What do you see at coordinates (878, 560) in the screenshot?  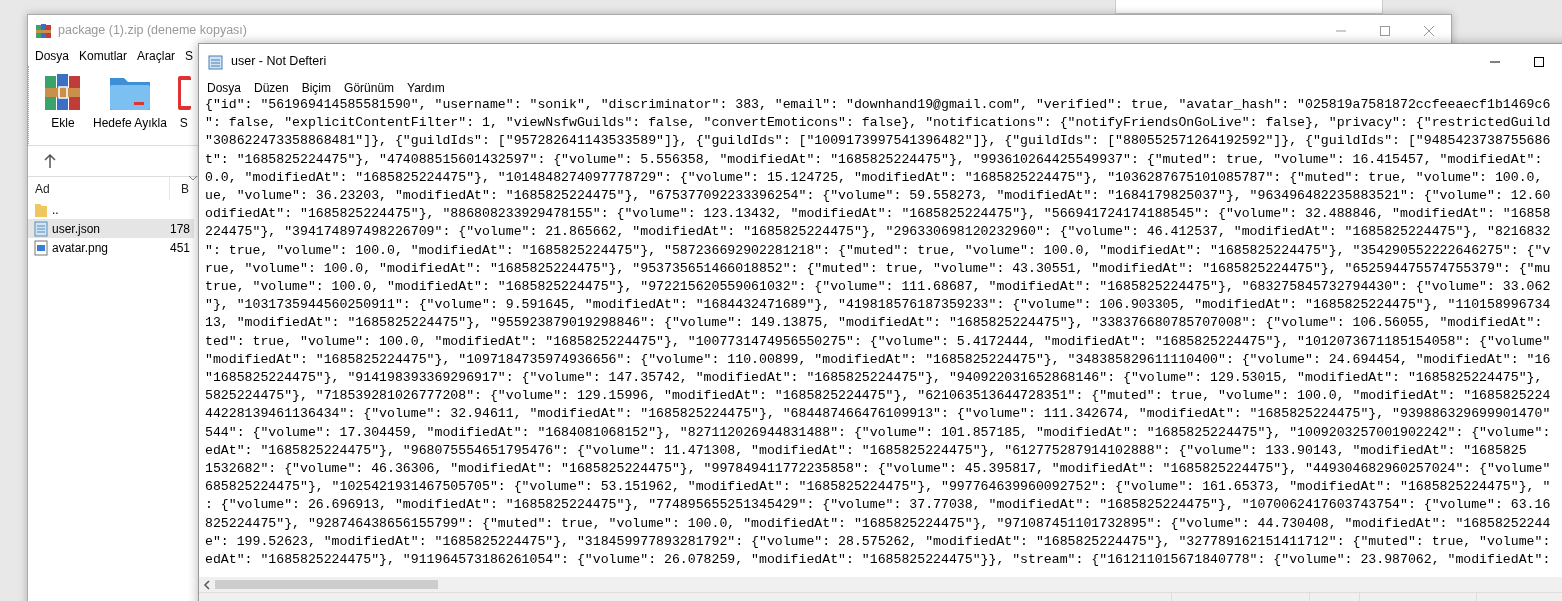 I see `text-line: edAt": "1685825224475"}, "911964573186261054": {"volume": 26.078259, "modifiedAt": "1685825224475"}}, "stream": {"161211015671840778": {"volume": 23.987062, "modifiedAt":` at bounding box center [878, 560].